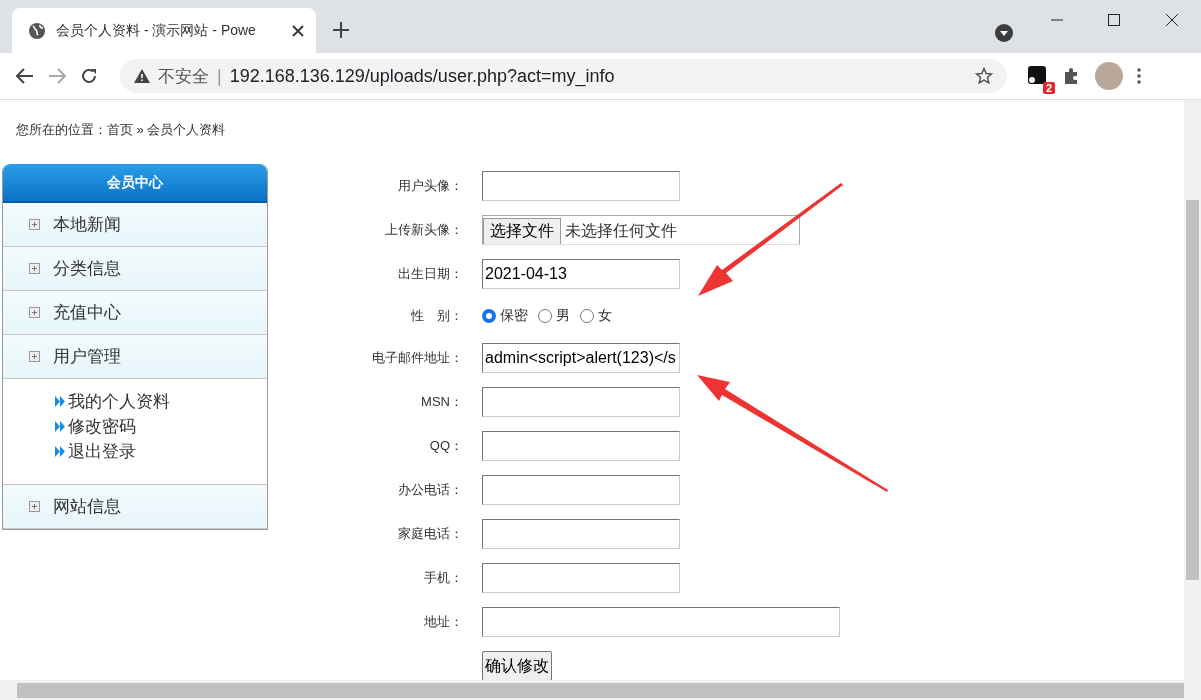  Describe the element at coordinates (1139, 76) in the screenshot. I see `menu-icon` at that location.